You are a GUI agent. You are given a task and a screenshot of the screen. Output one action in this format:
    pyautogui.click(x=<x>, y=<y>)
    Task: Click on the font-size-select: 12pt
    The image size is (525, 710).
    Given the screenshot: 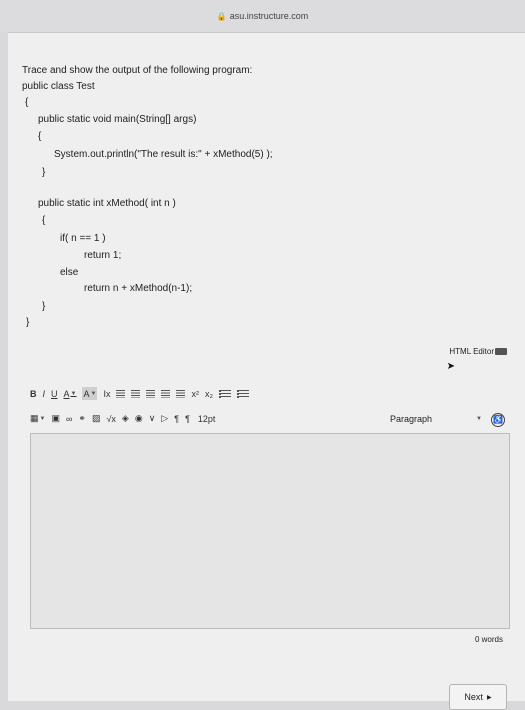 What is the action you would take?
    pyautogui.click(x=207, y=418)
    